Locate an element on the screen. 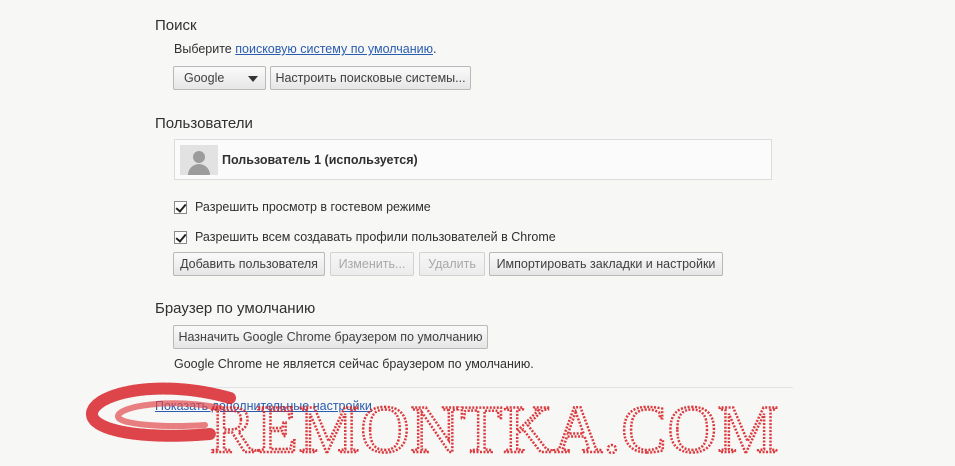 This screenshot has height=466, width=955. remontka-watermark: REMONTKA.COM is located at coordinates (433, 424).